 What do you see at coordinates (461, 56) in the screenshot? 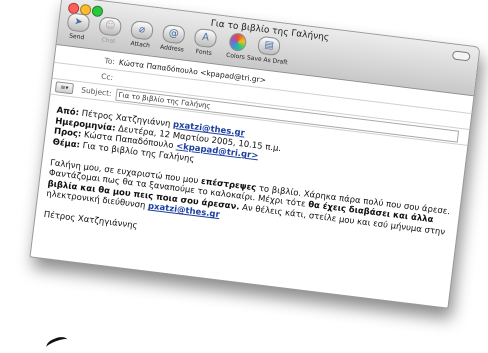
I see `toolbar-toggle-button` at bounding box center [461, 56].